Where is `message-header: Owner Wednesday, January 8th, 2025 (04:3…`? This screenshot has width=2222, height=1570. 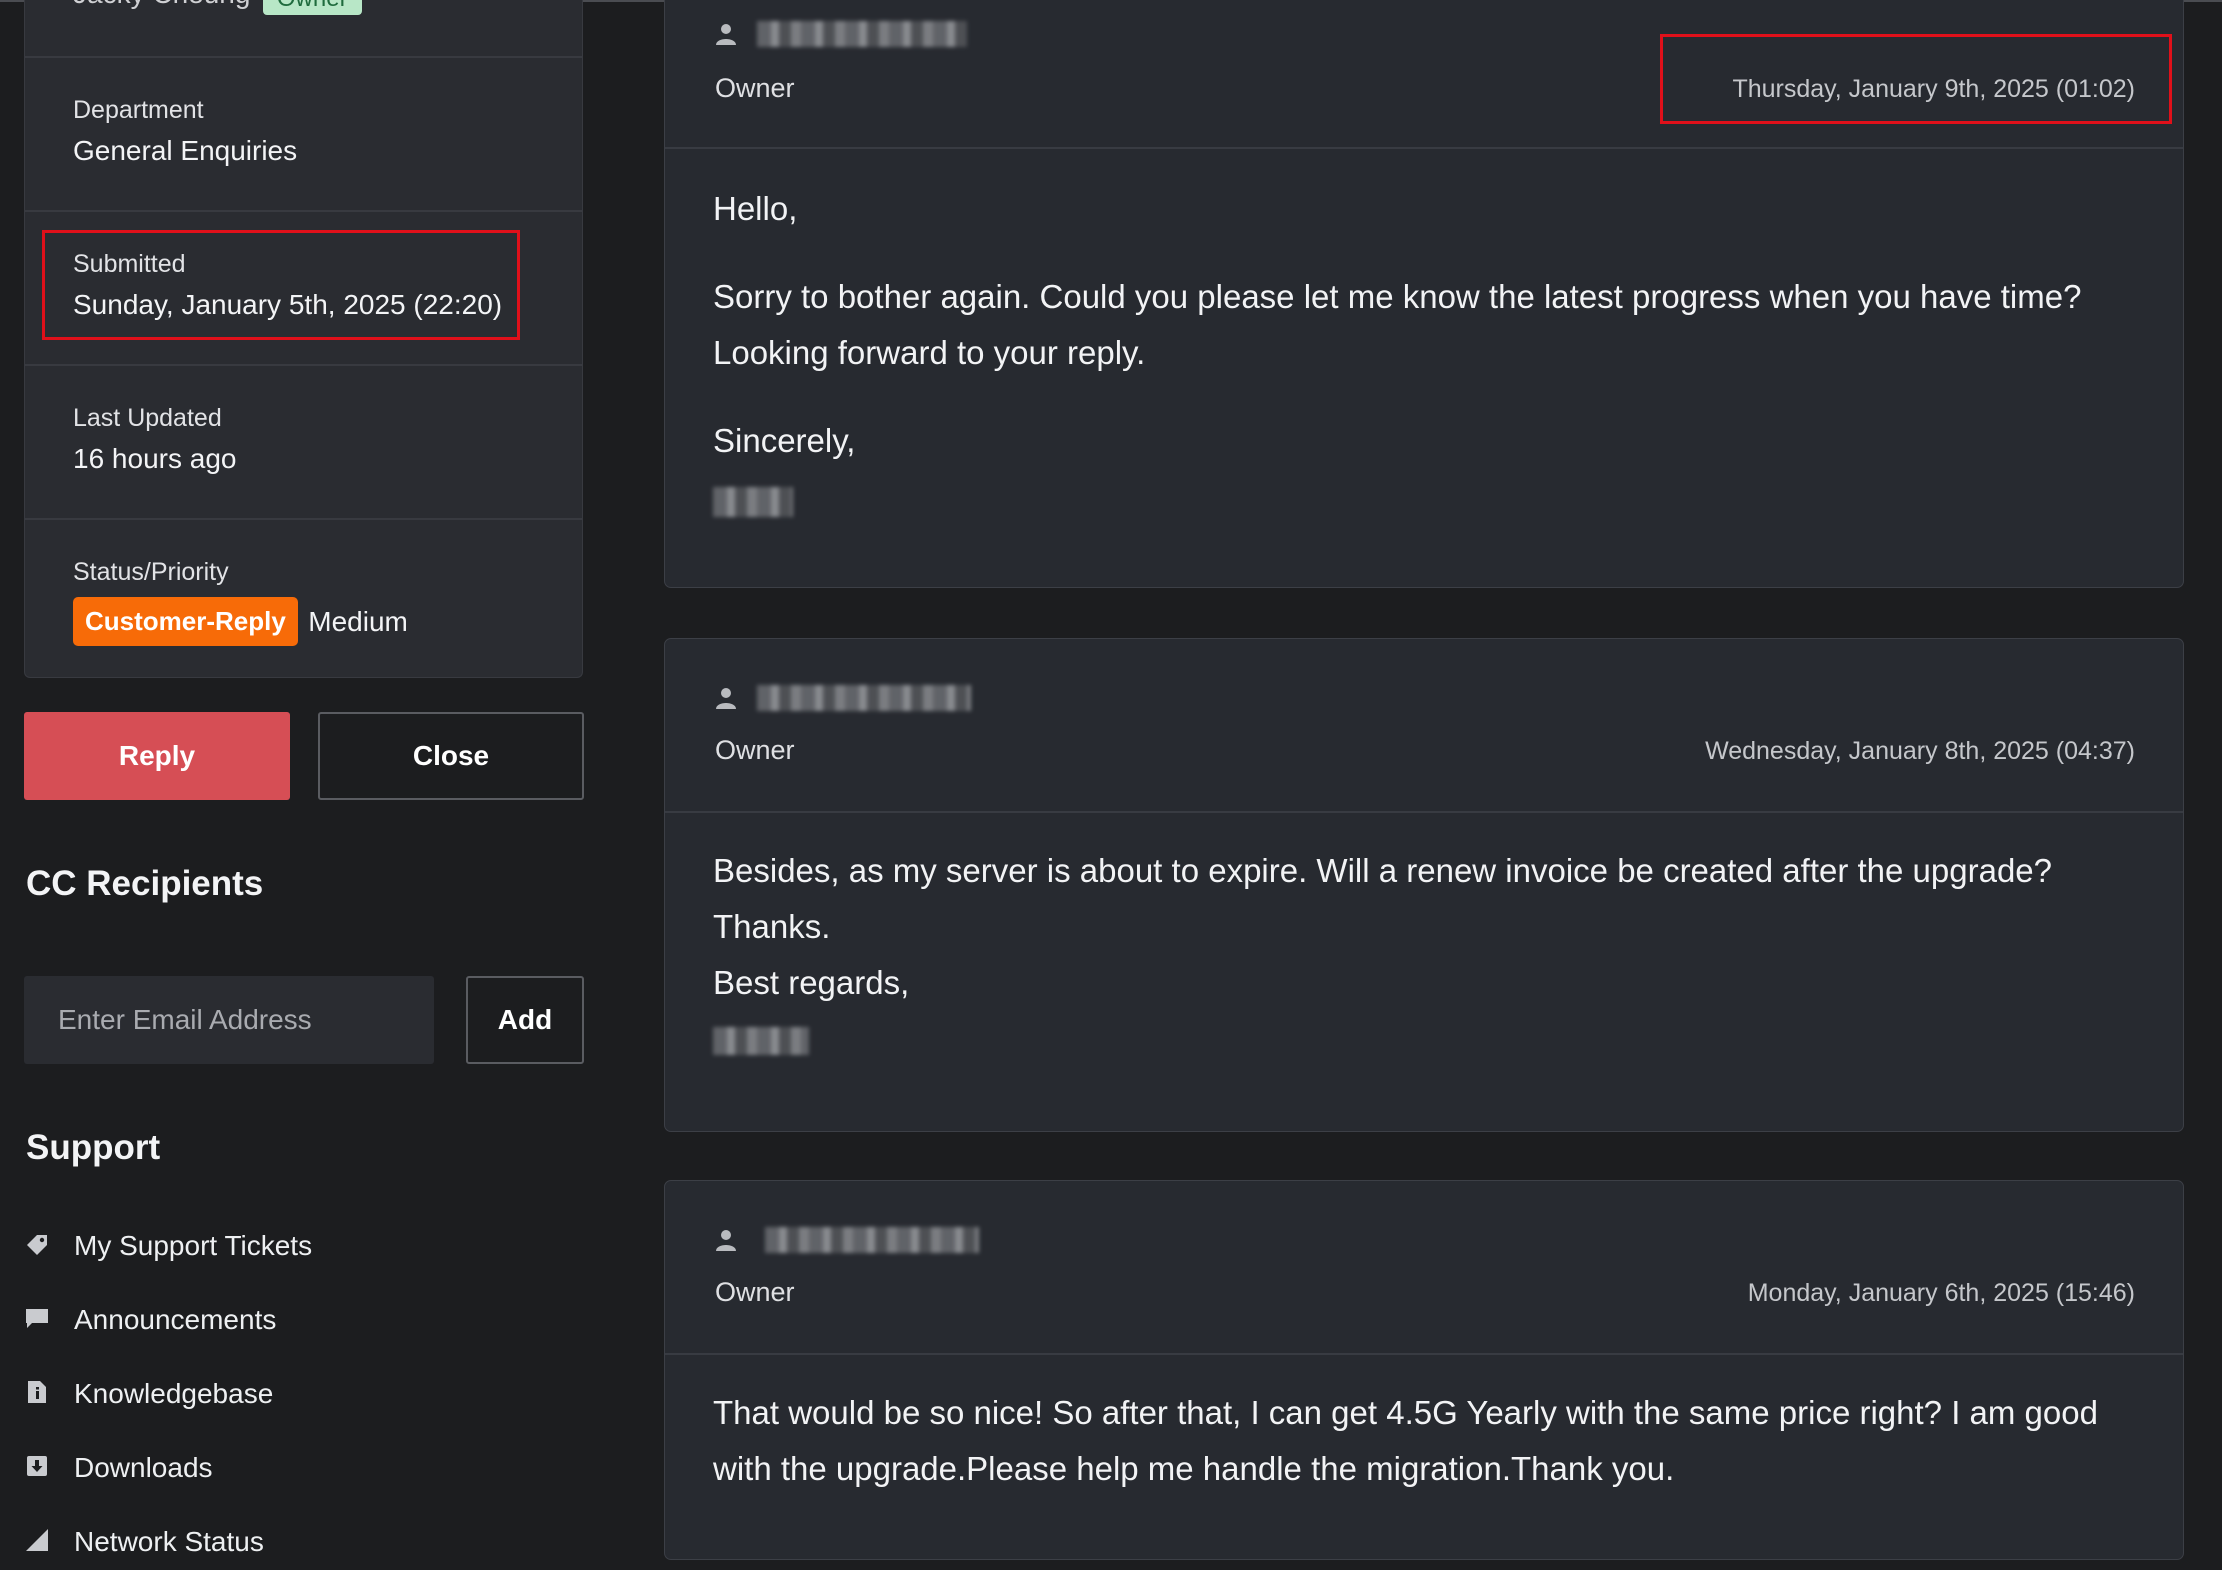 message-header: Owner Wednesday, January 8th, 2025 (04:3… is located at coordinates (1424, 726).